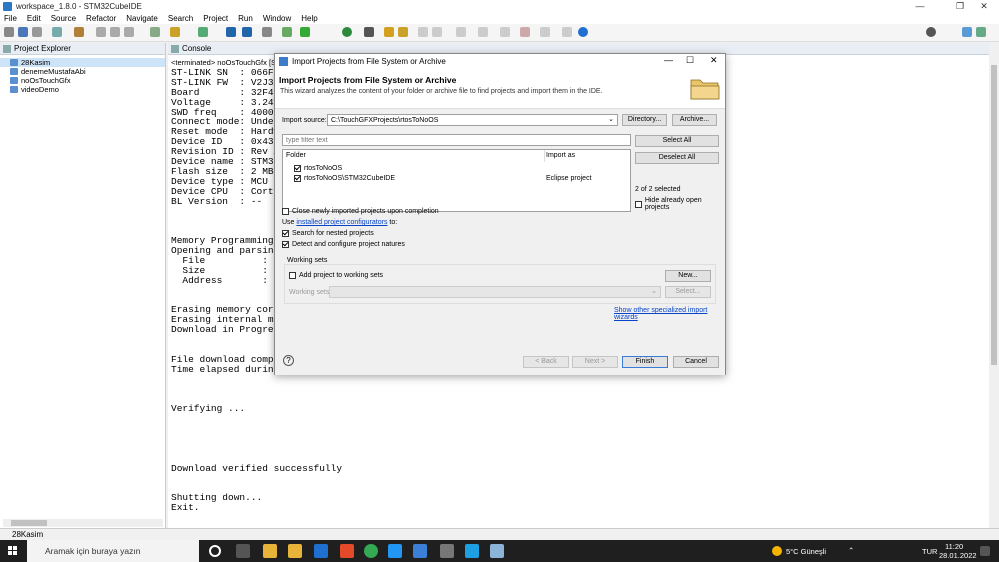 Image resolution: width=999 pixels, height=562 pixels. Describe the element at coordinates (495, 292) in the screenshot. I see `working-sets-combo: ⌄` at that location.